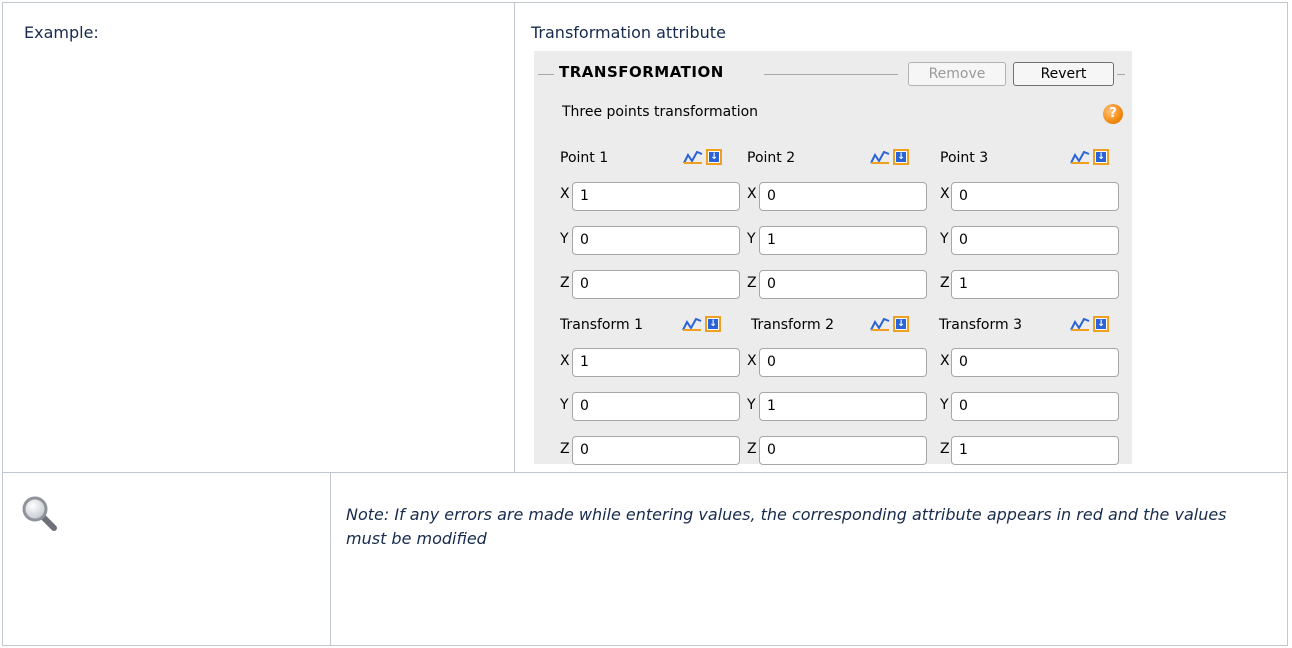 The height and width of the screenshot is (648, 1292). Describe the element at coordinates (656, 240) in the screenshot. I see `point-1-y-field: 0` at that location.